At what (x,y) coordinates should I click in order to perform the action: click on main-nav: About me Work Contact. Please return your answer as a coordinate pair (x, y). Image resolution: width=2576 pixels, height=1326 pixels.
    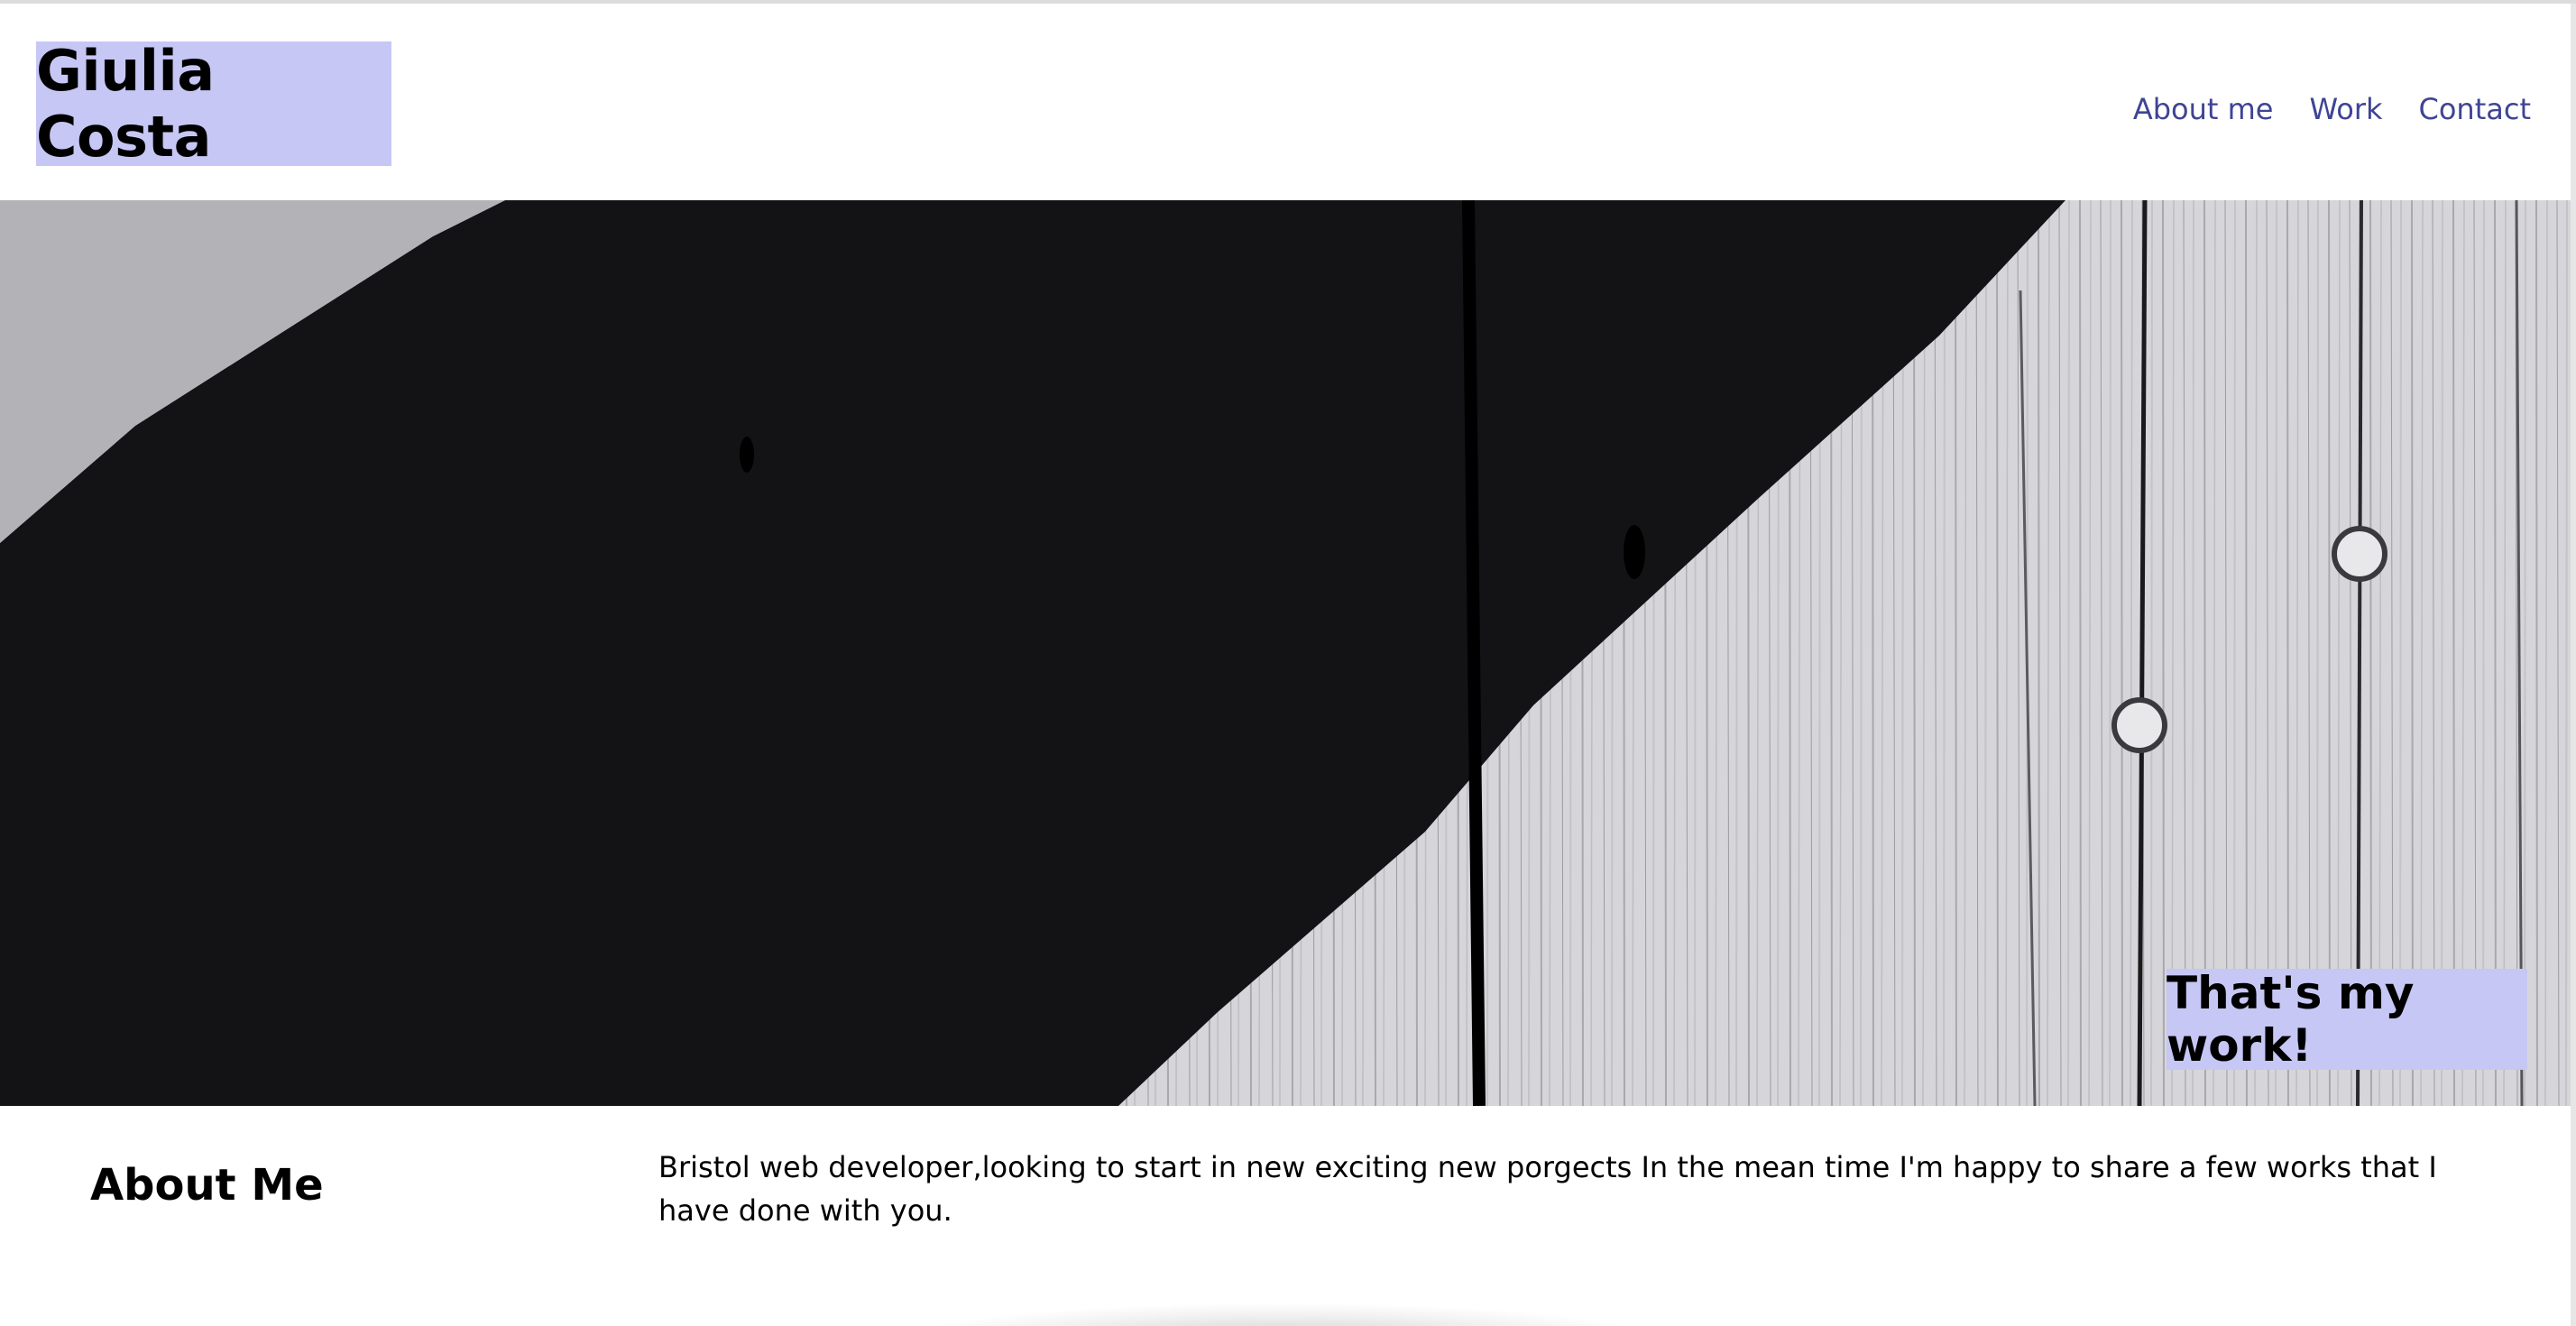
    Looking at the image, I should click on (2332, 109).